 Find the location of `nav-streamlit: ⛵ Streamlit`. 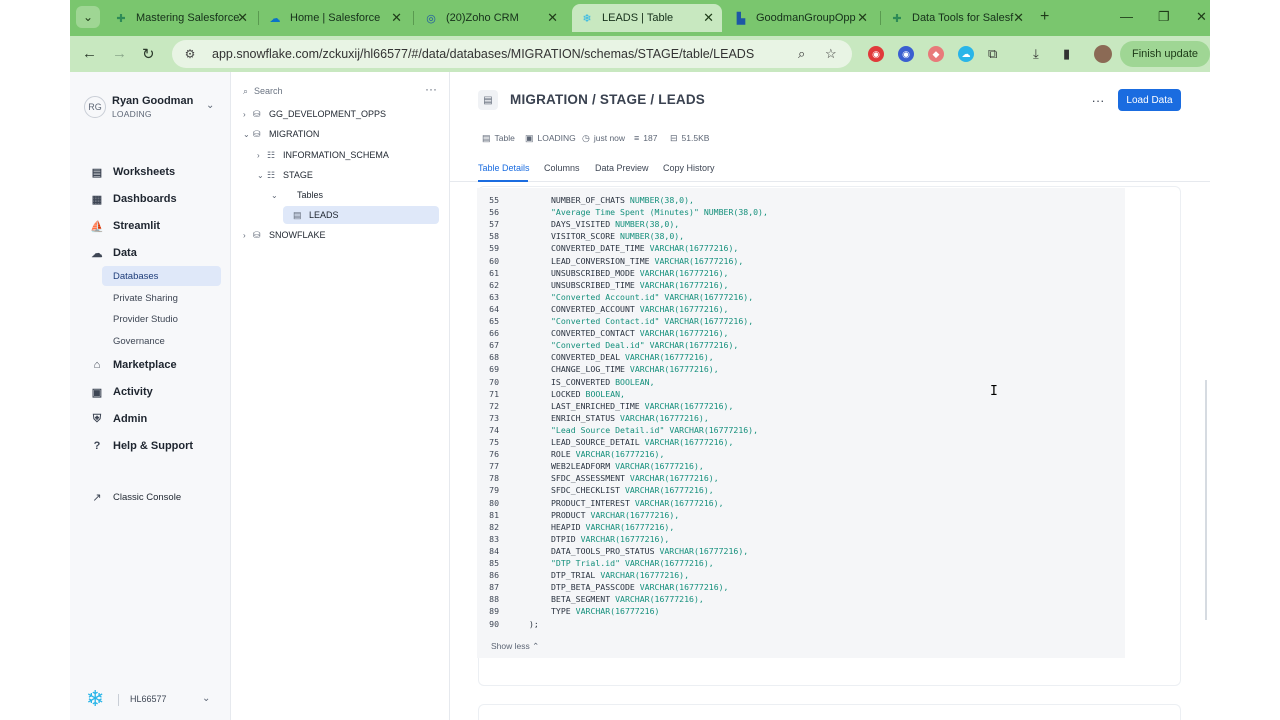

nav-streamlit: ⛵ Streamlit is located at coordinates (125, 226).